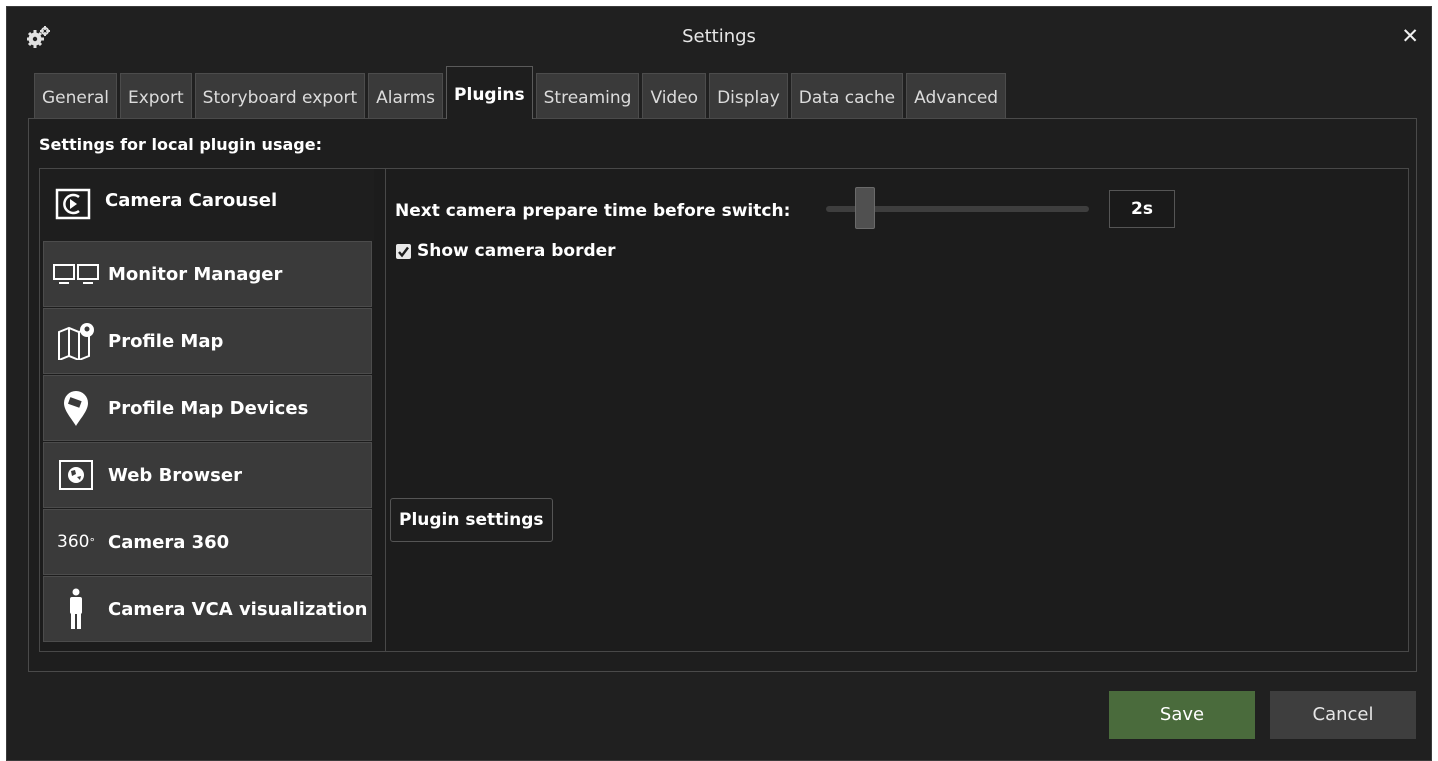  What do you see at coordinates (406, 96) in the screenshot?
I see `tab-alarms: Alarms` at bounding box center [406, 96].